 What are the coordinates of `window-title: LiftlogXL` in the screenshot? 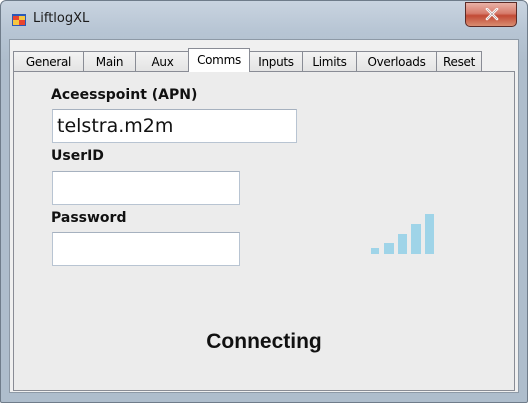 It's located at (61, 18).